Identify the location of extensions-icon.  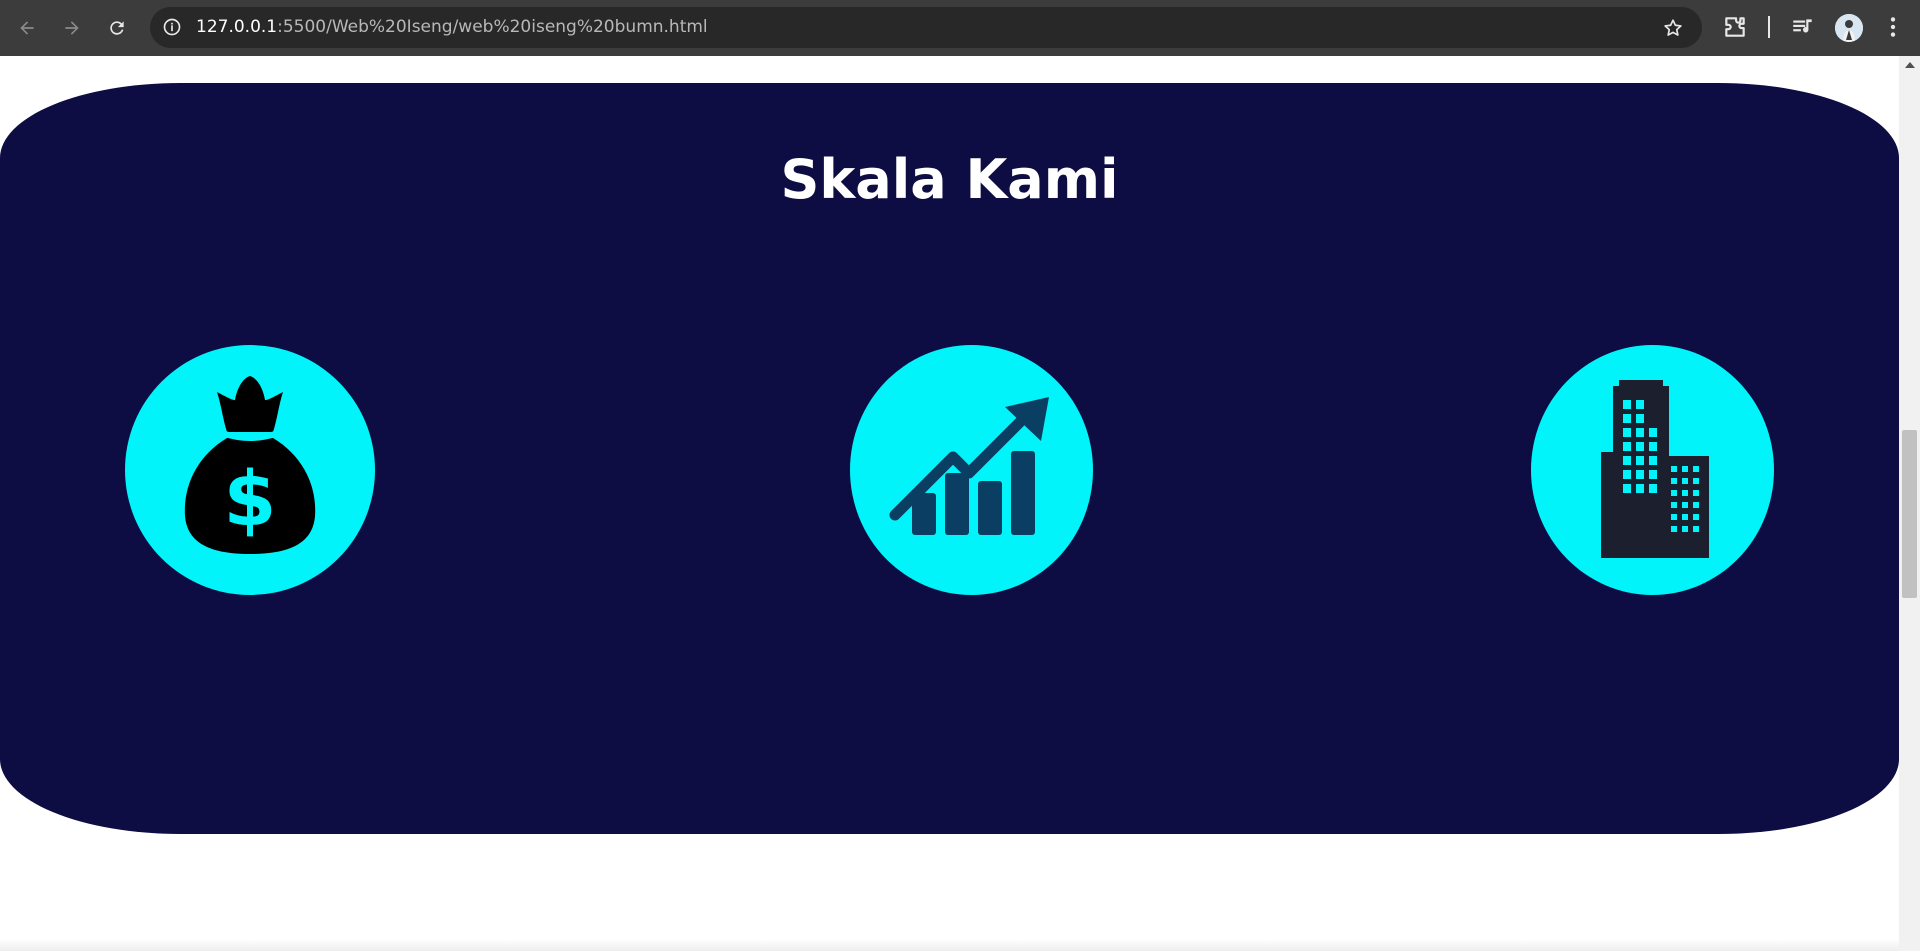
(1735, 27).